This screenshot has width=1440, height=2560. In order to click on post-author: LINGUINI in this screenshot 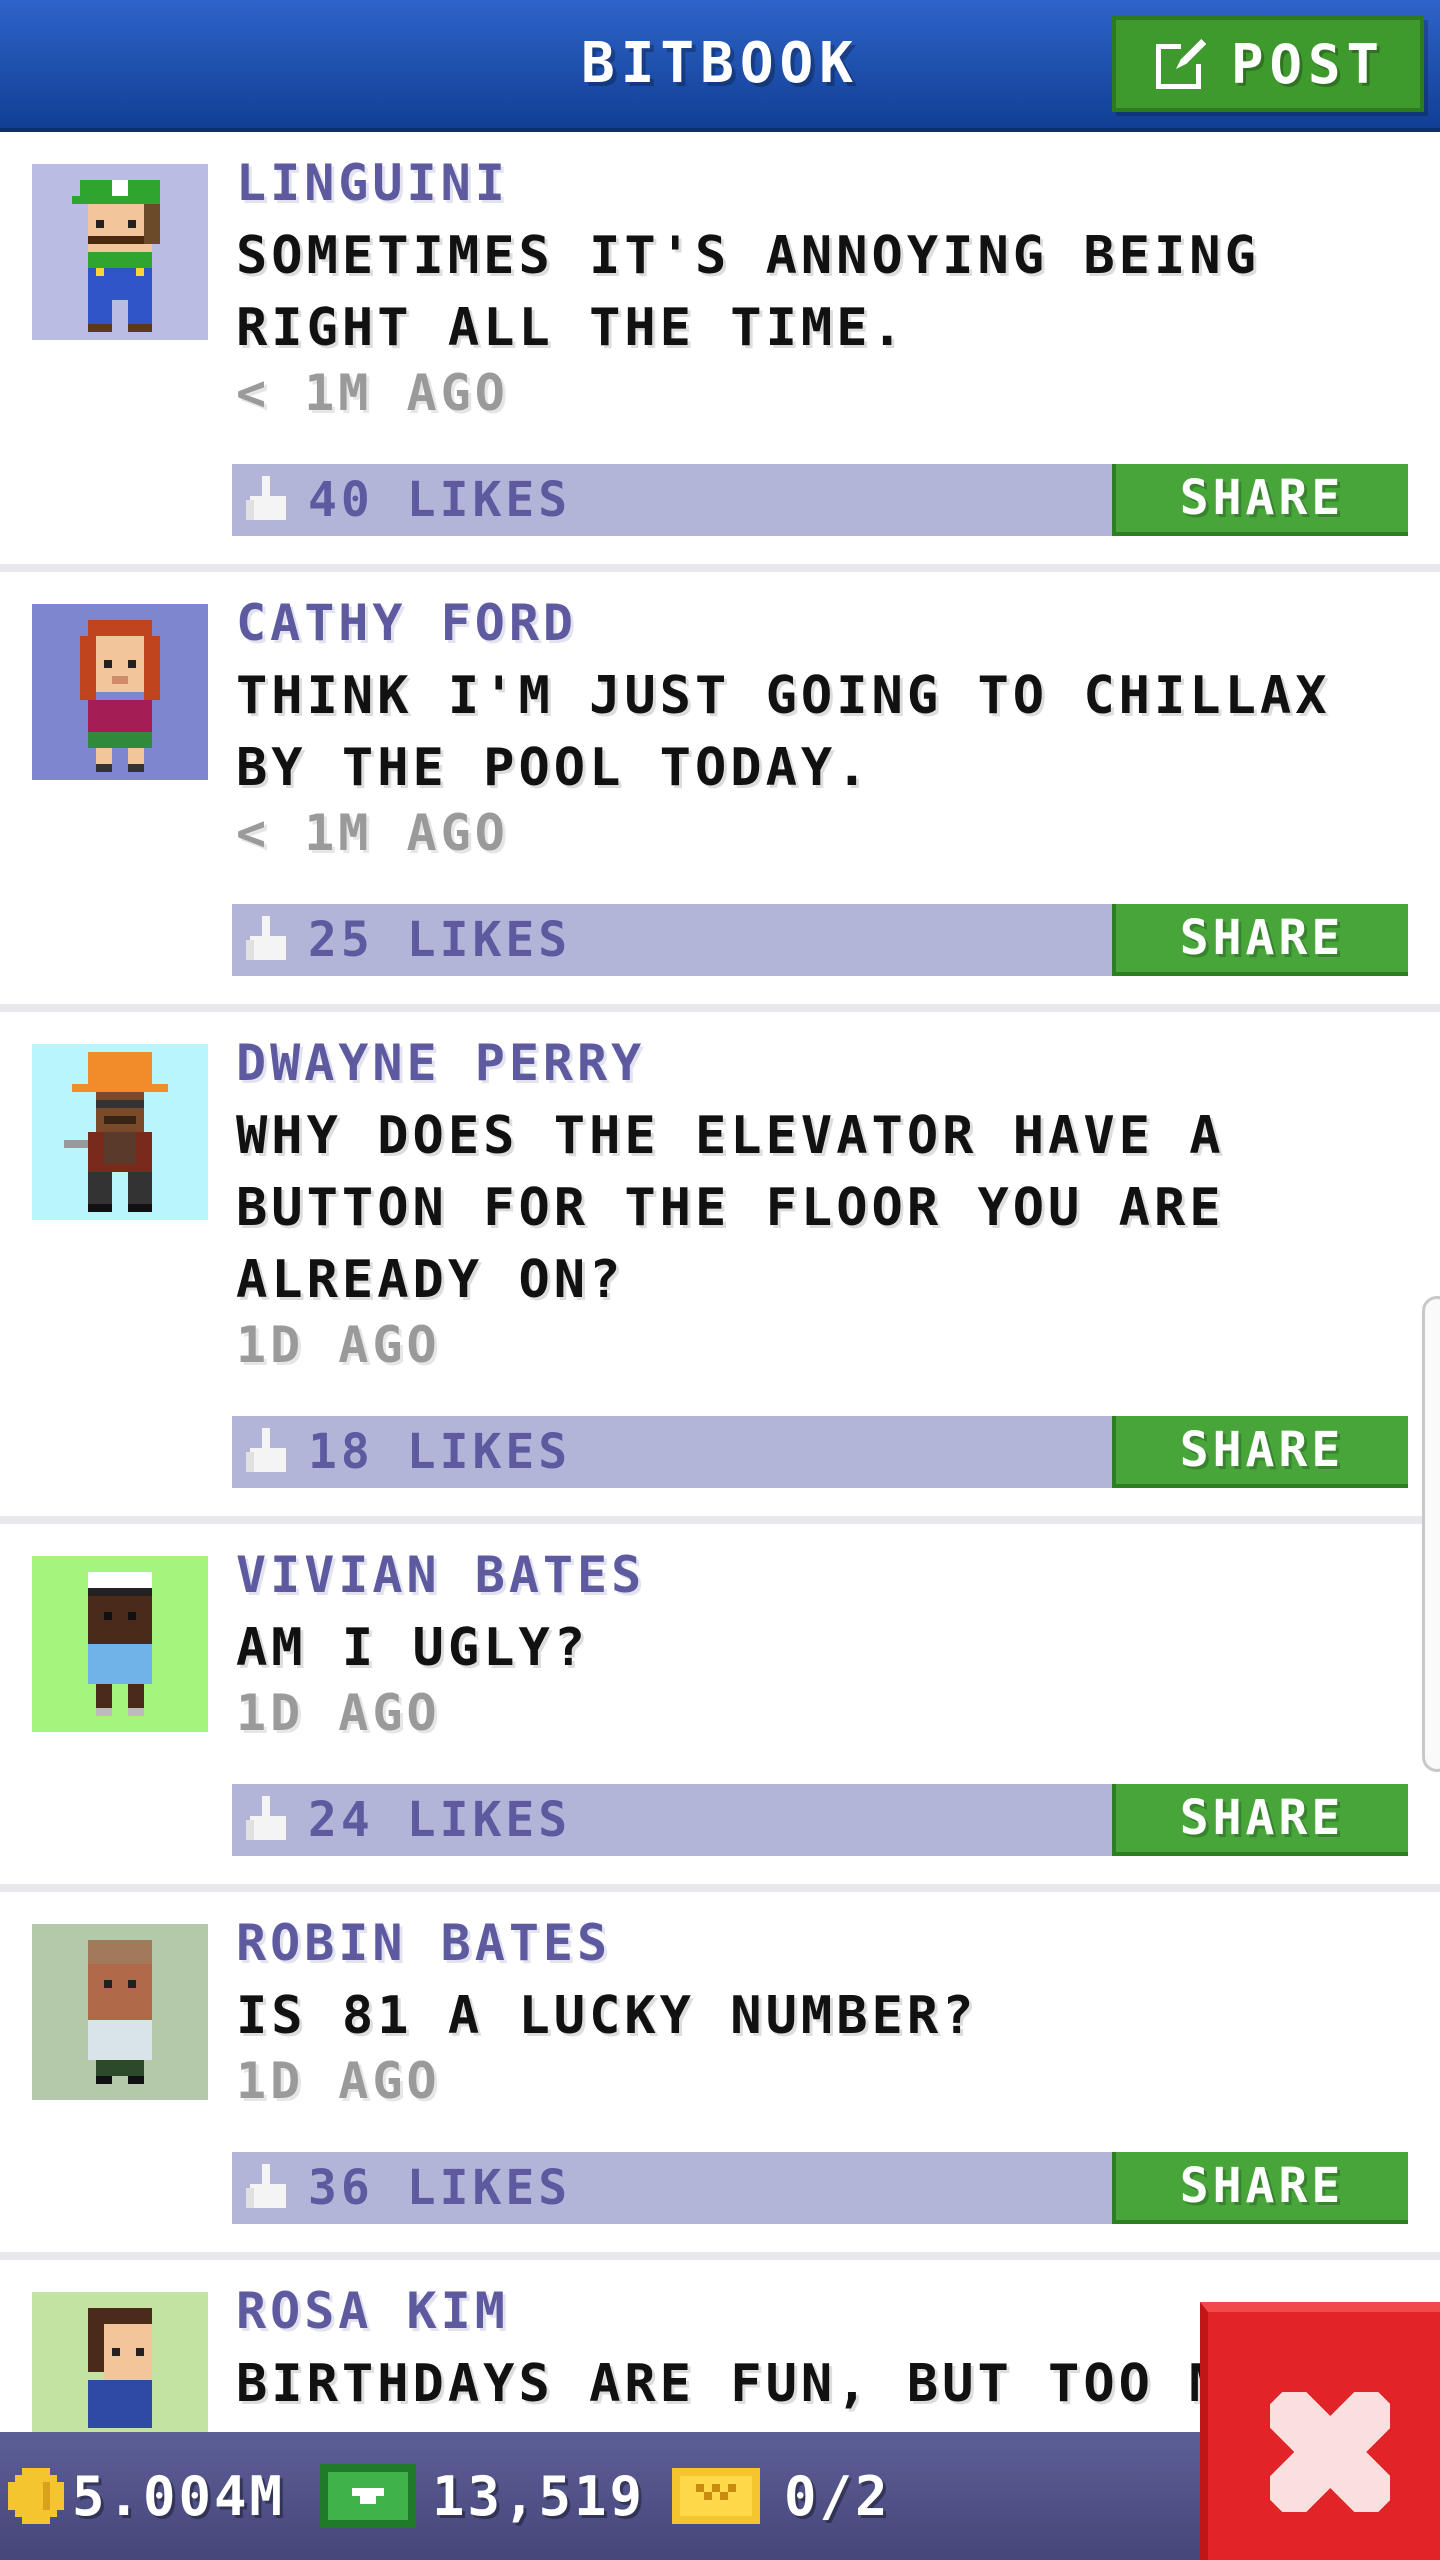, I will do `click(372, 183)`.